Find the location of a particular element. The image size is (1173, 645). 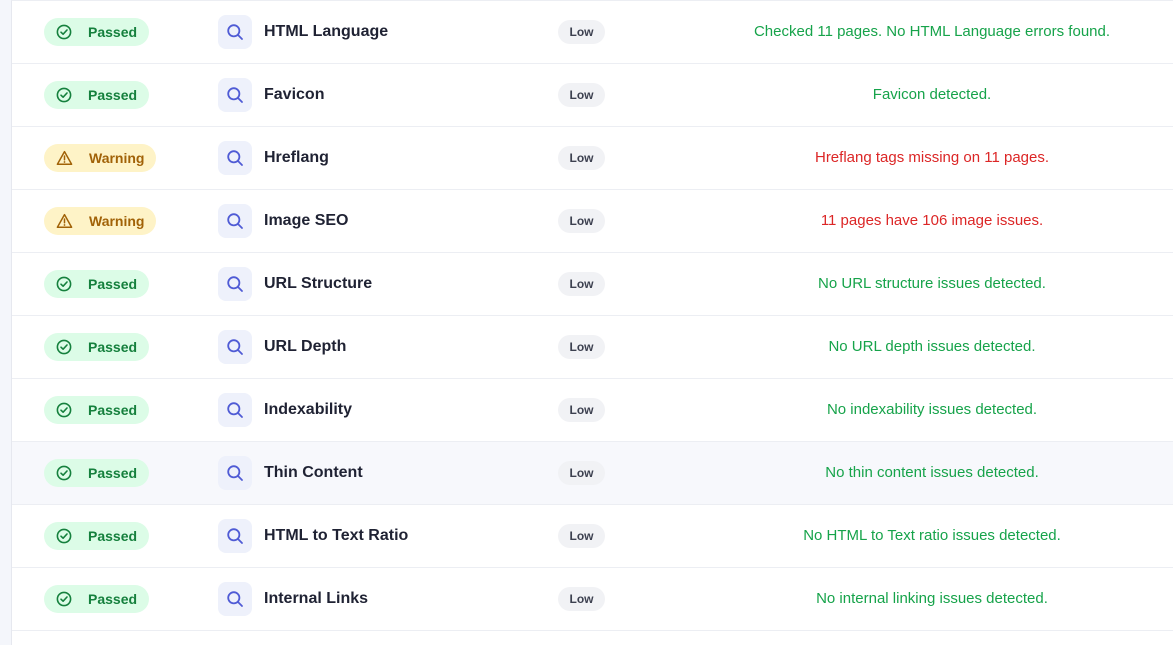

check-name: Hreflang is located at coordinates (296, 157).